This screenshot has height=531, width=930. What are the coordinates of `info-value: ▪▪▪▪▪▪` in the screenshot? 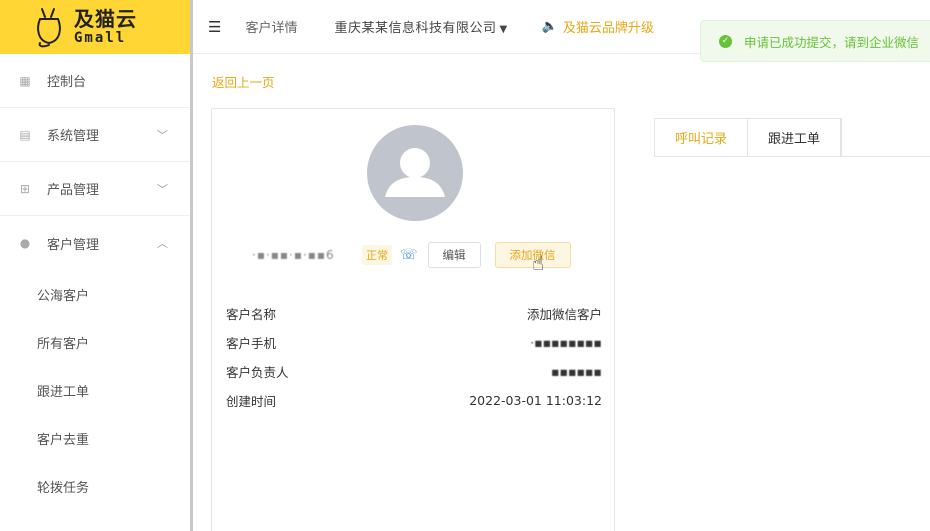 It's located at (576, 371).